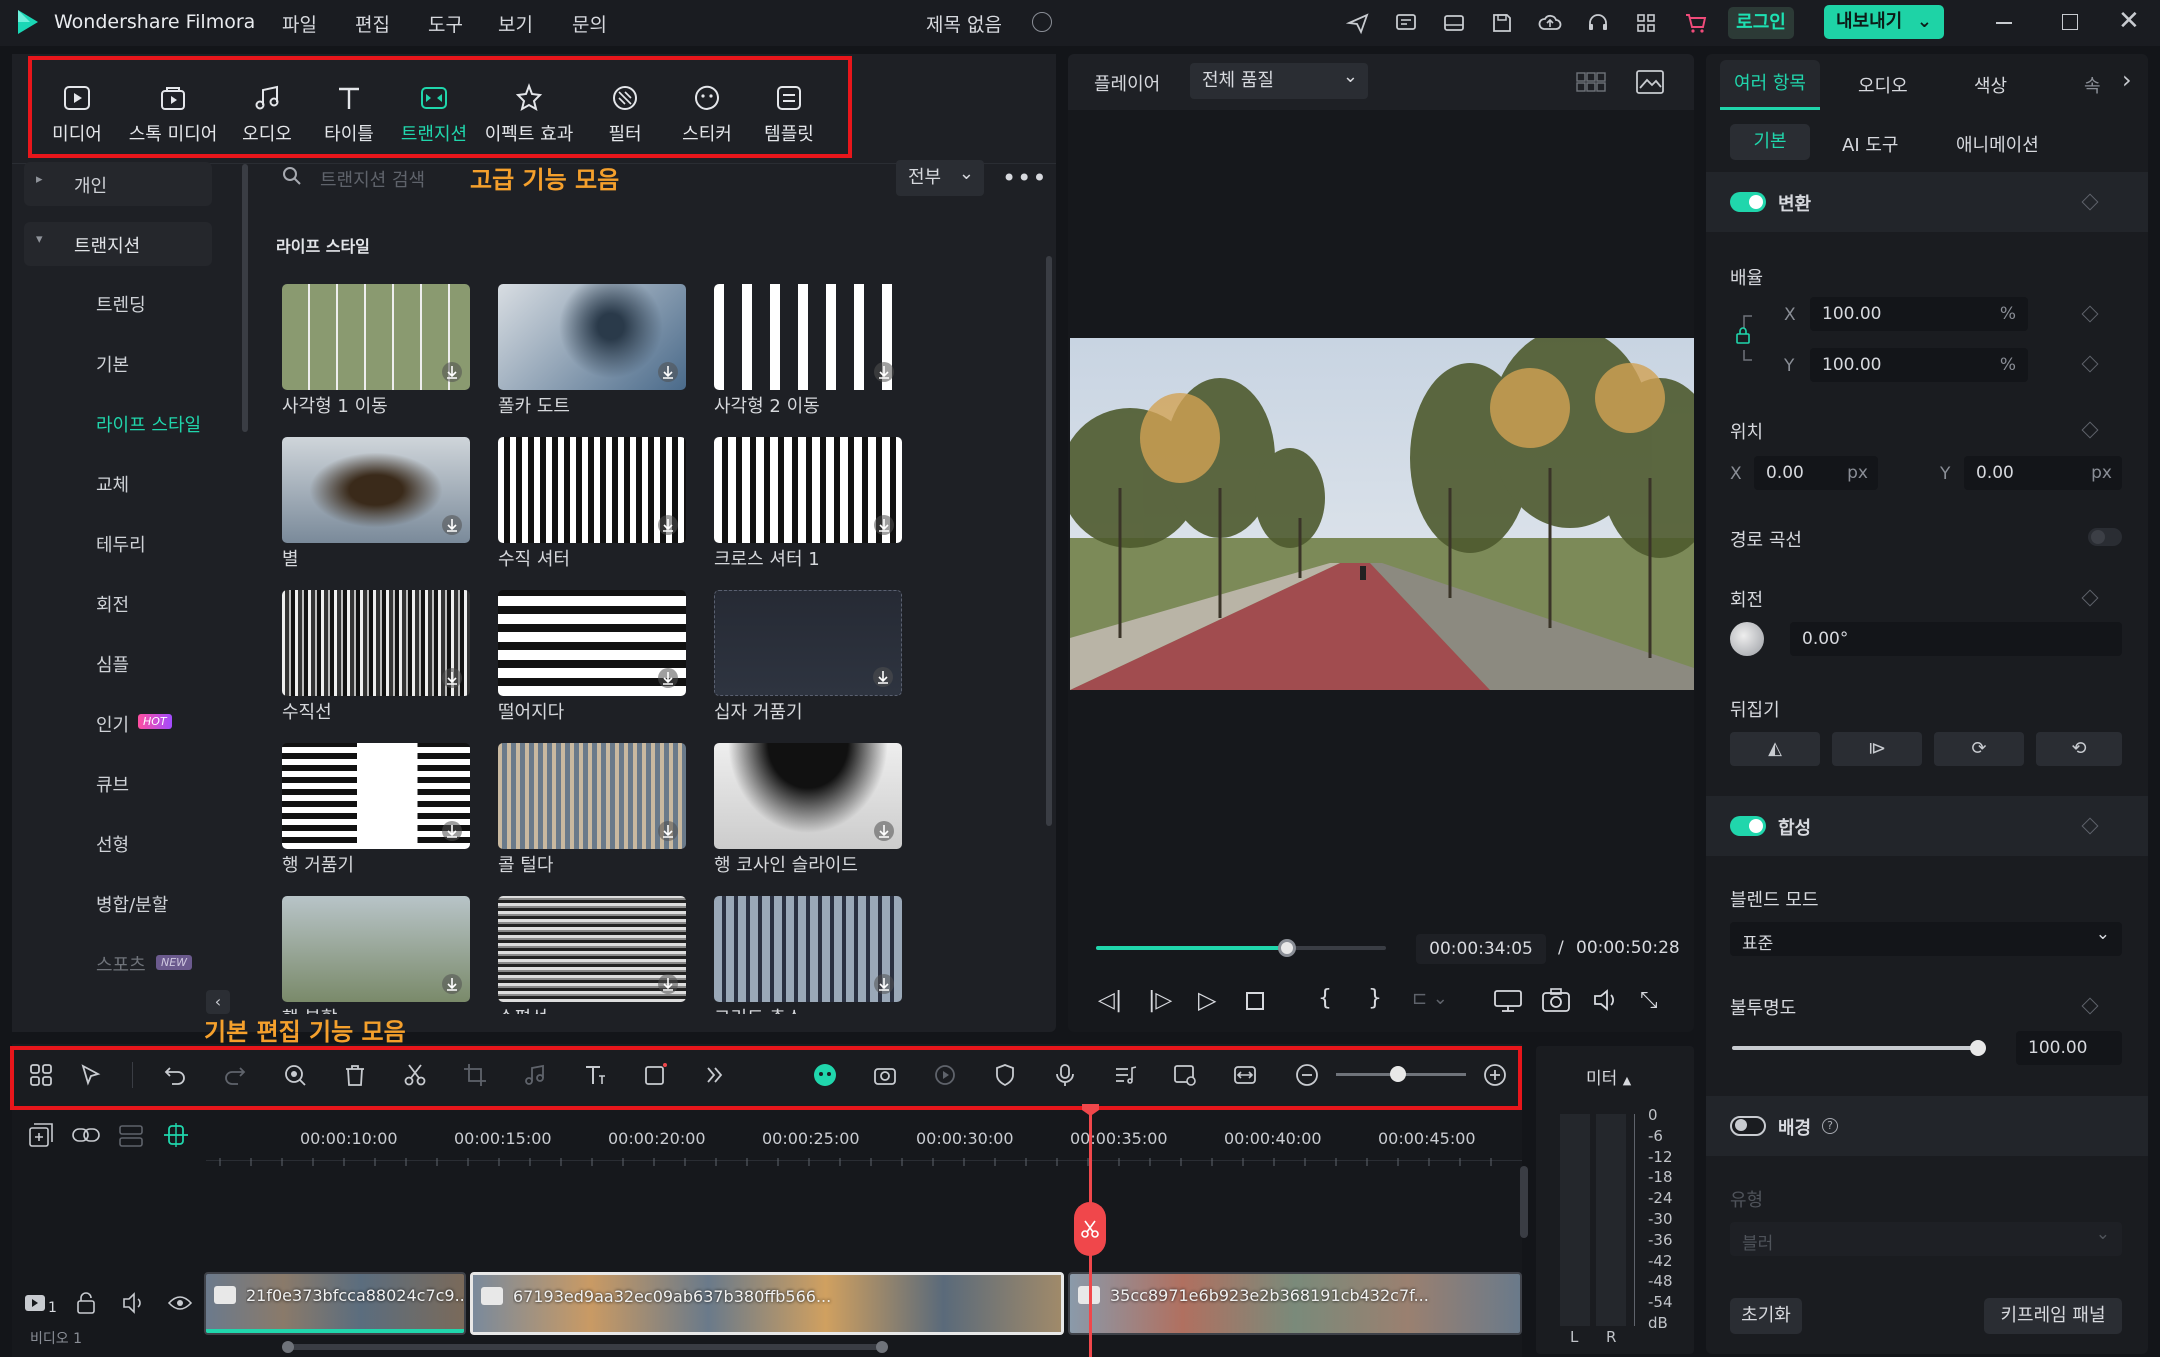 The width and height of the screenshot is (2160, 1357). Describe the element at coordinates (1830, 1126) in the screenshot. I see `help-icon: ?` at that location.